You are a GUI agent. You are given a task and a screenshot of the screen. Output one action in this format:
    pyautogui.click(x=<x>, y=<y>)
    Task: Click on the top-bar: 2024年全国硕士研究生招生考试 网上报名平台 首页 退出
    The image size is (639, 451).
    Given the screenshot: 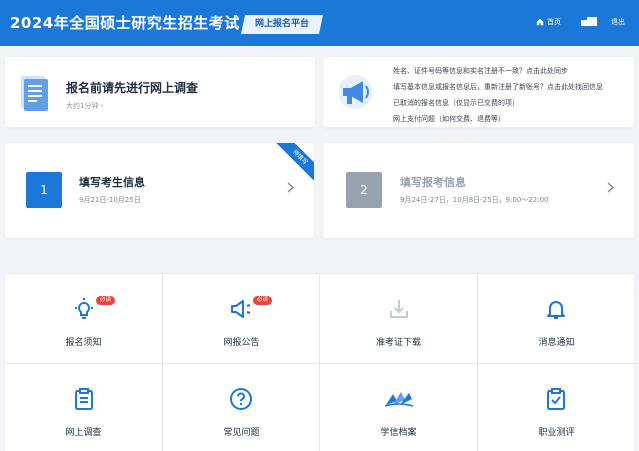 What is the action you would take?
    pyautogui.click(x=319, y=23)
    